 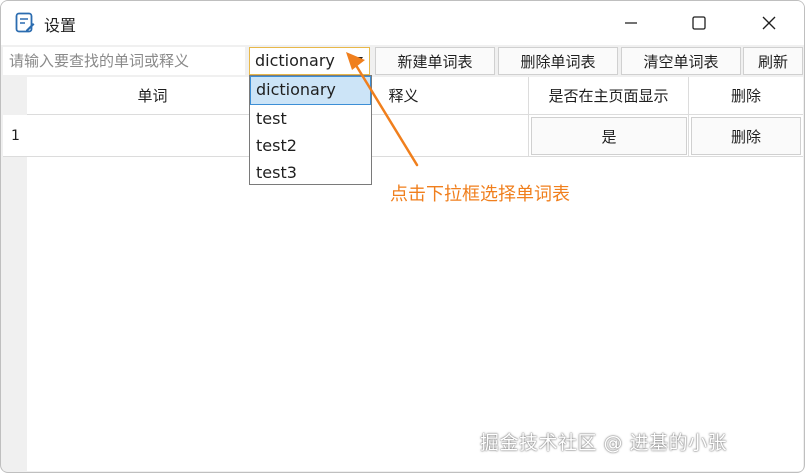 I want to click on column-header-delete: 删除, so click(x=746, y=96).